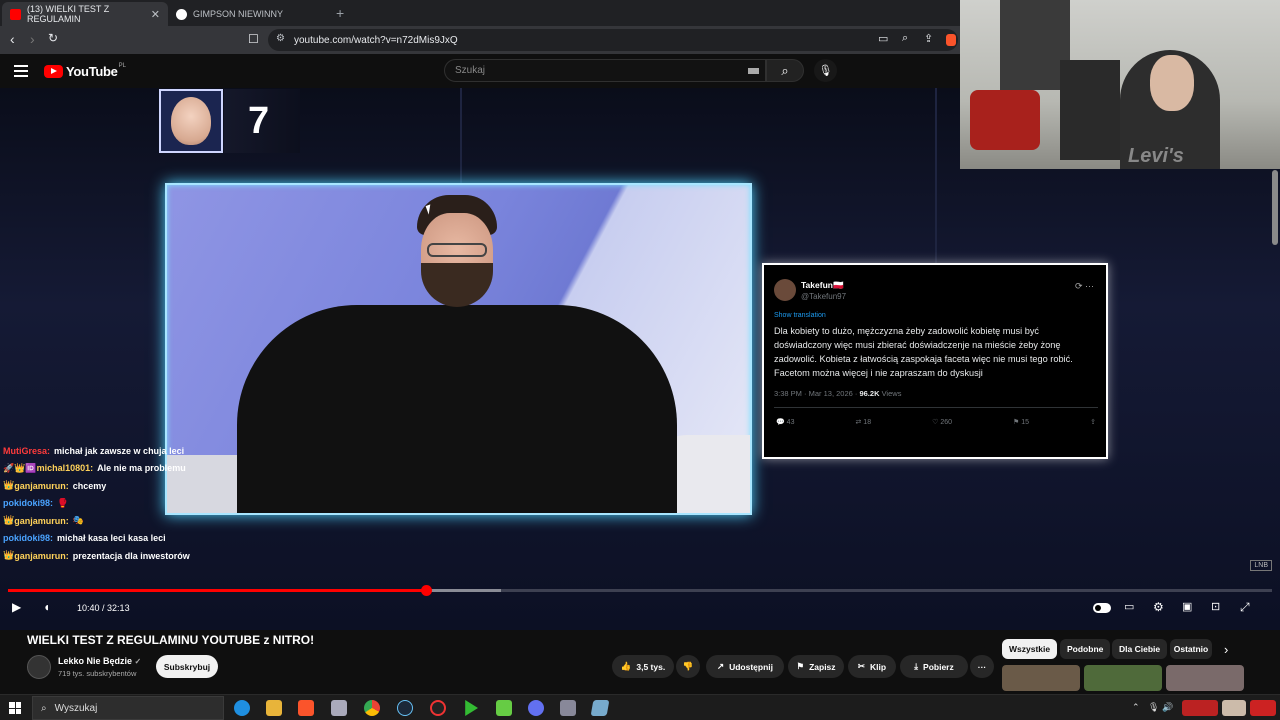 The height and width of the screenshot is (720, 1280). Describe the element at coordinates (438, 708) in the screenshot. I see `obs-icon` at that location.